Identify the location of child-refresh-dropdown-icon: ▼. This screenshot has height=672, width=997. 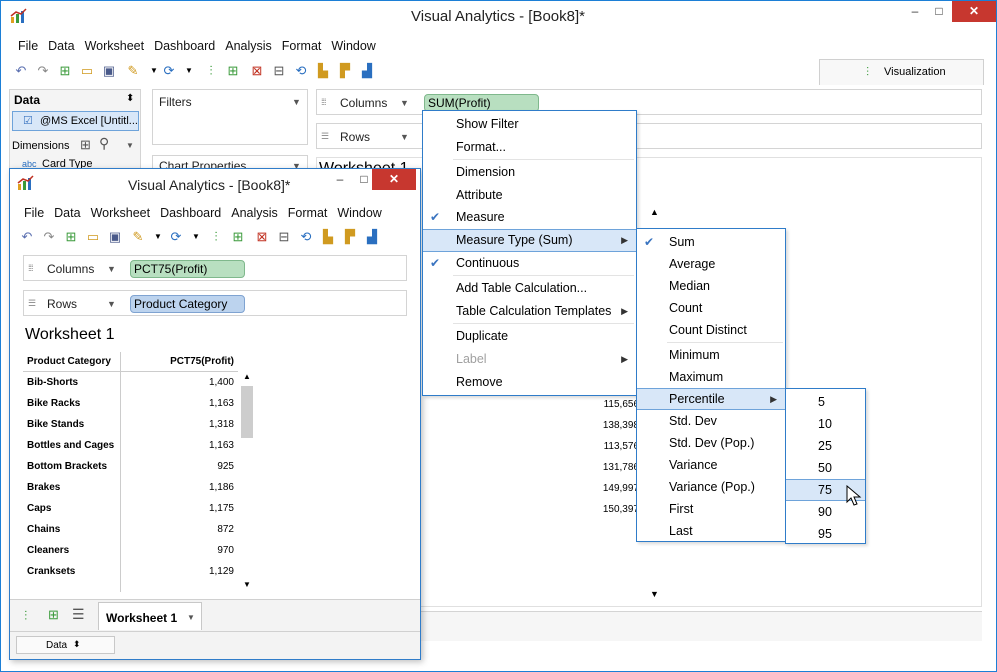
(196, 237).